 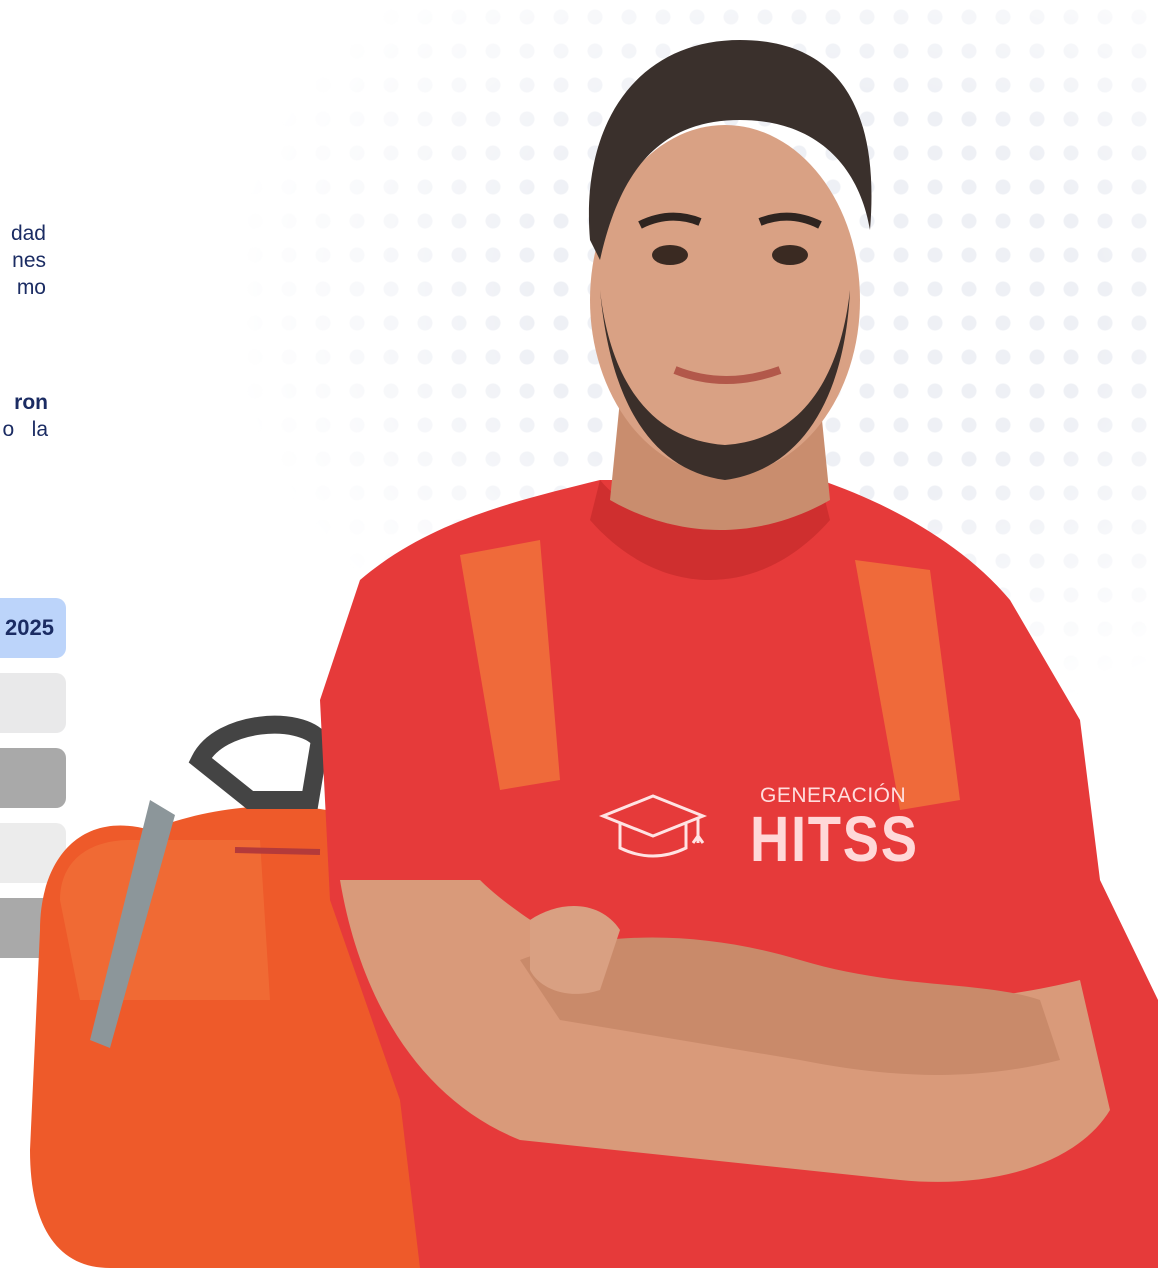 What do you see at coordinates (653, 826) in the screenshot?
I see `graduation-cap-icon` at bounding box center [653, 826].